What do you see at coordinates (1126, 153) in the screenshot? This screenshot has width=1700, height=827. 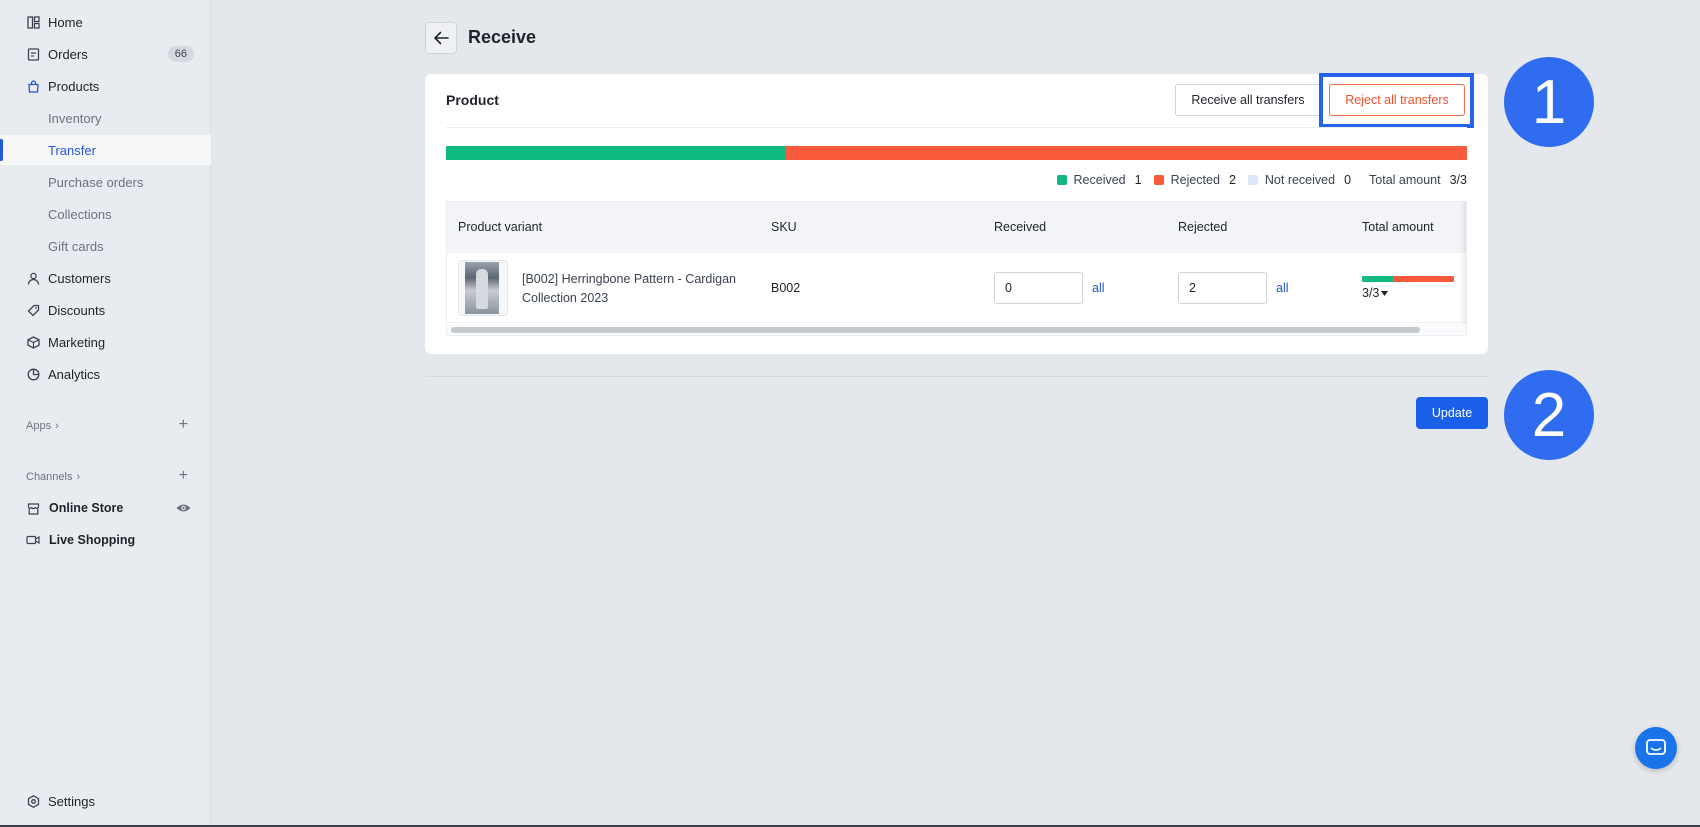 I see `progress-rejected-segment` at bounding box center [1126, 153].